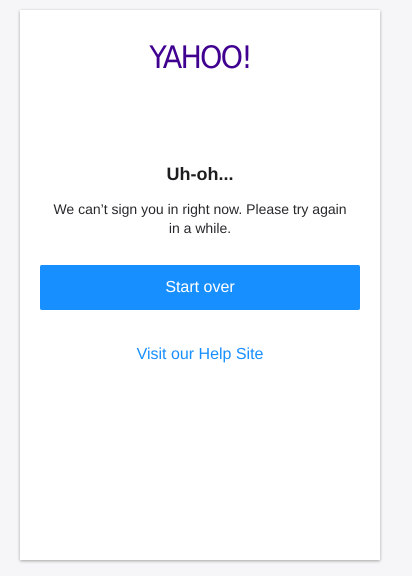  Describe the element at coordinates (200, 219) in the screenshot. I see `error-message: We can’t sign you in right now. Please try again in a while.` at that location.